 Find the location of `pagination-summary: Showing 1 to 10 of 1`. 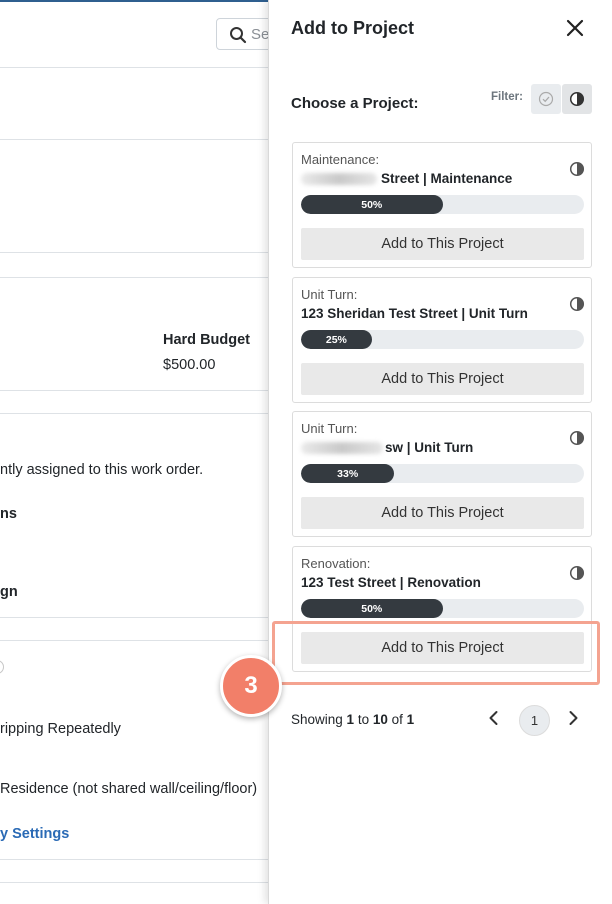

pagination-summary: Showing 1 to 10 of 1 is located at coordinates (353, 719).